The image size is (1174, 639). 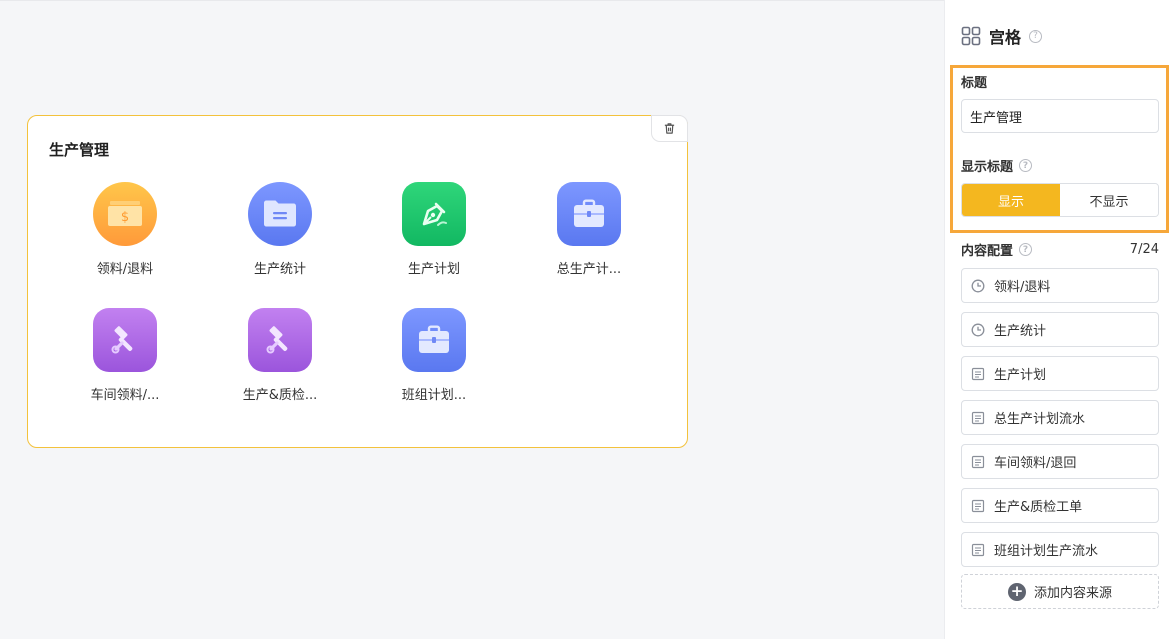 What do you see at coordinates (433, 269) in the screenshot?
I see `grid-item-label: 生产计划` at bounding box center [433, 269].